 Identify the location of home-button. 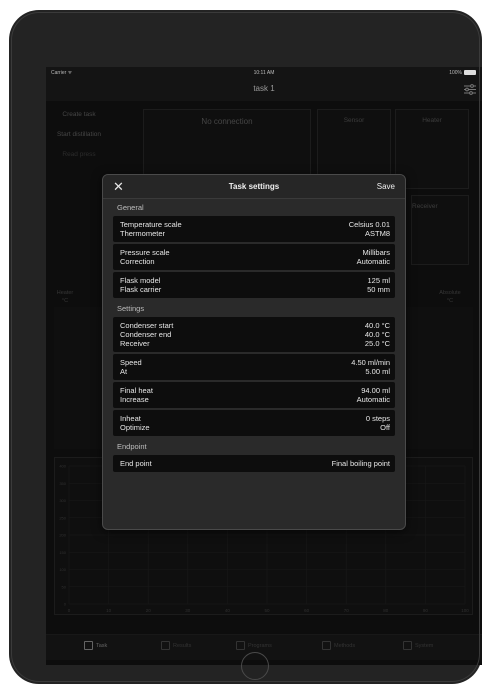
(255, 666).